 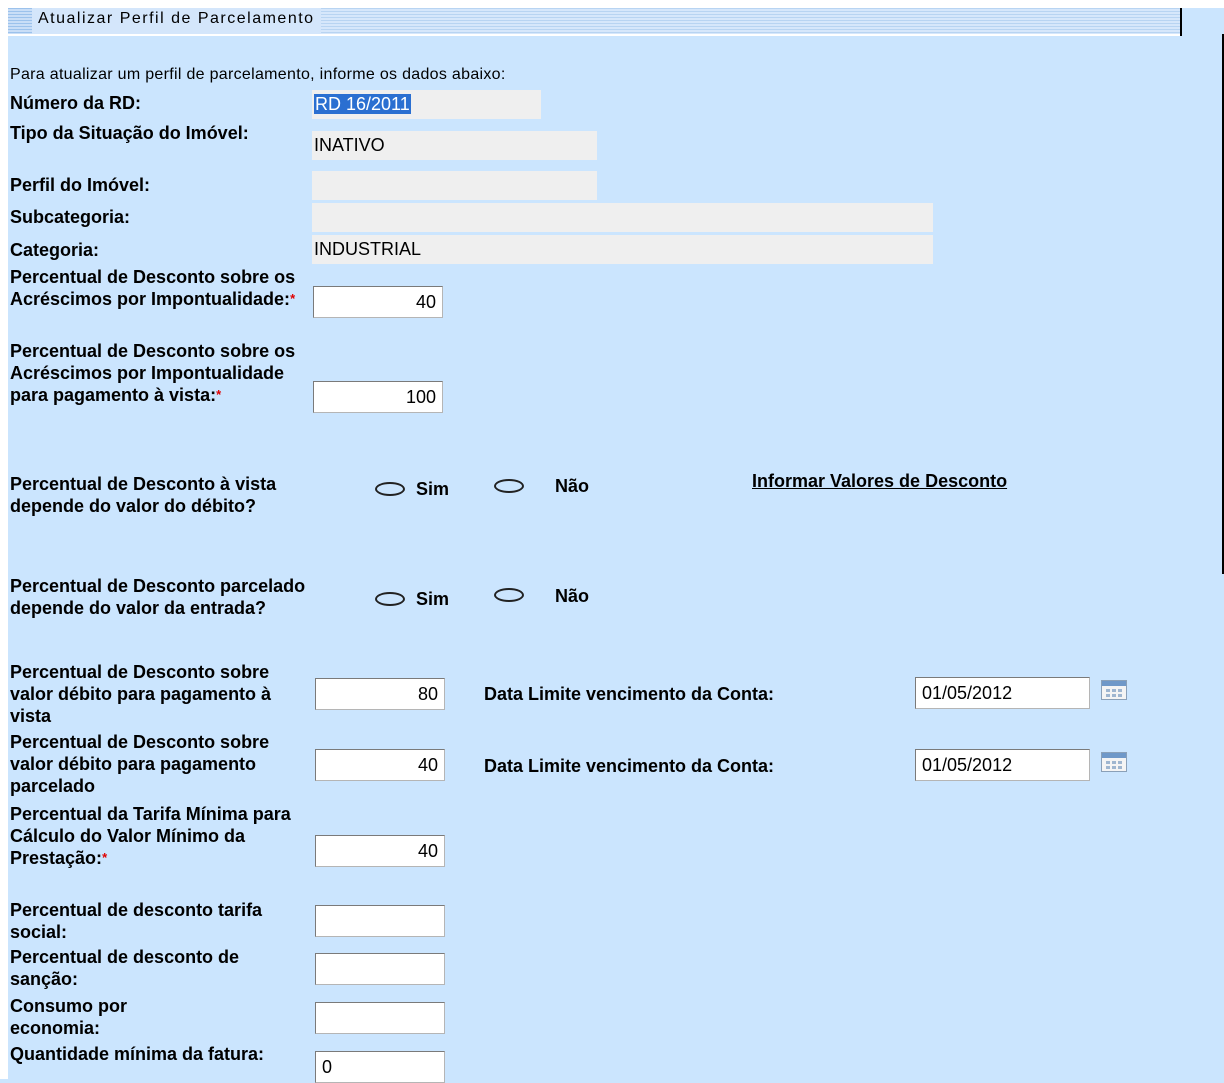 What do you see at coordinates (378, 302) in the screenshot?
I see `desc-acrescimos-input: 40` at bounding box center [378, 302].